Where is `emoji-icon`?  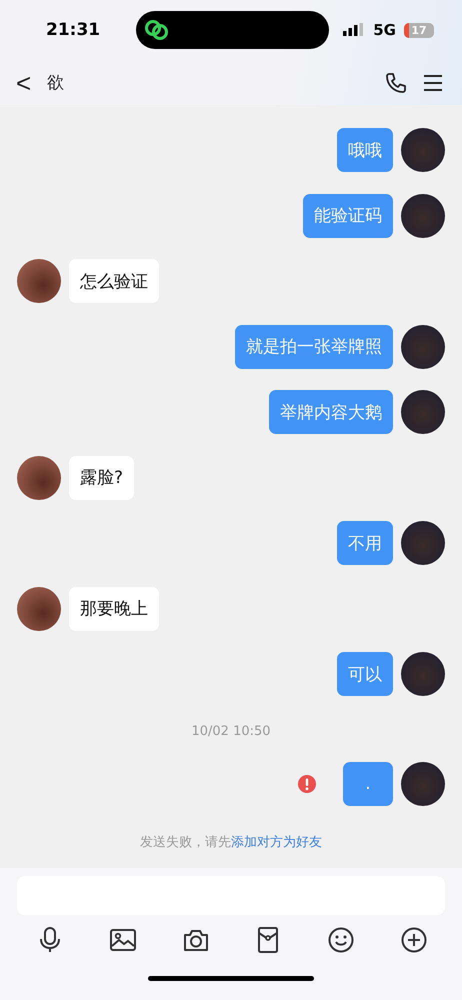
emoji-icon is located at coordinates (341, 940).